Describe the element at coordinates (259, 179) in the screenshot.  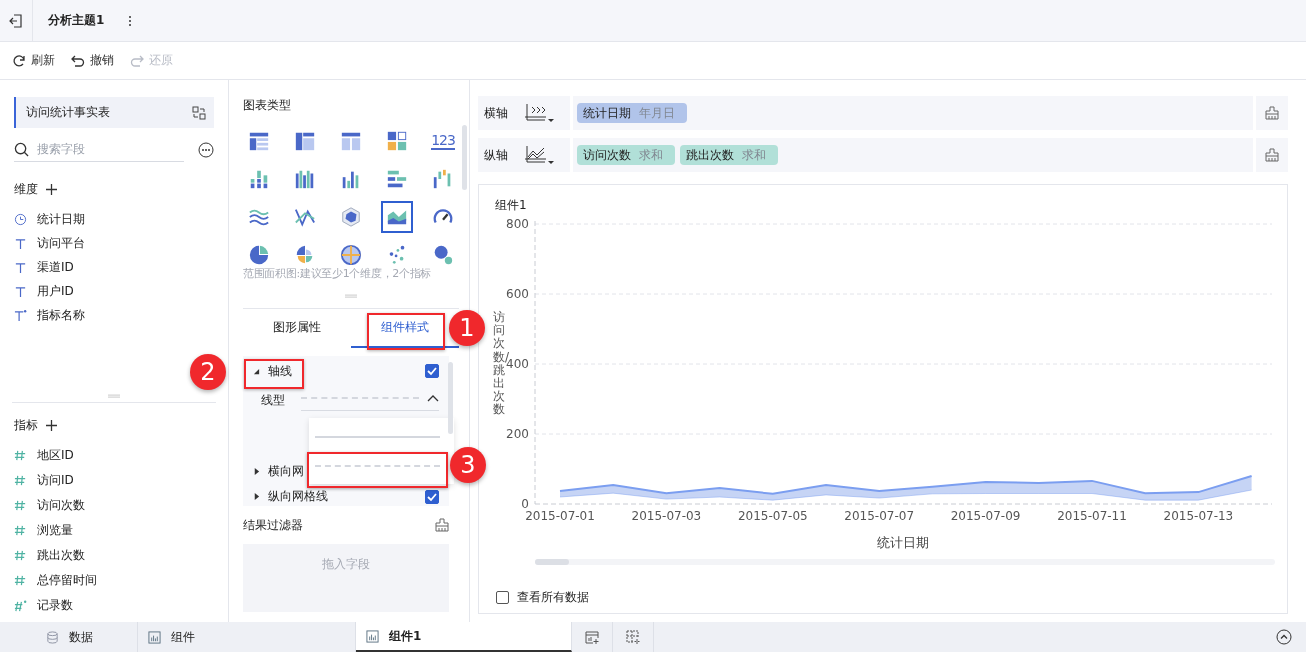
I see `stacked-bar-icon` at that location.